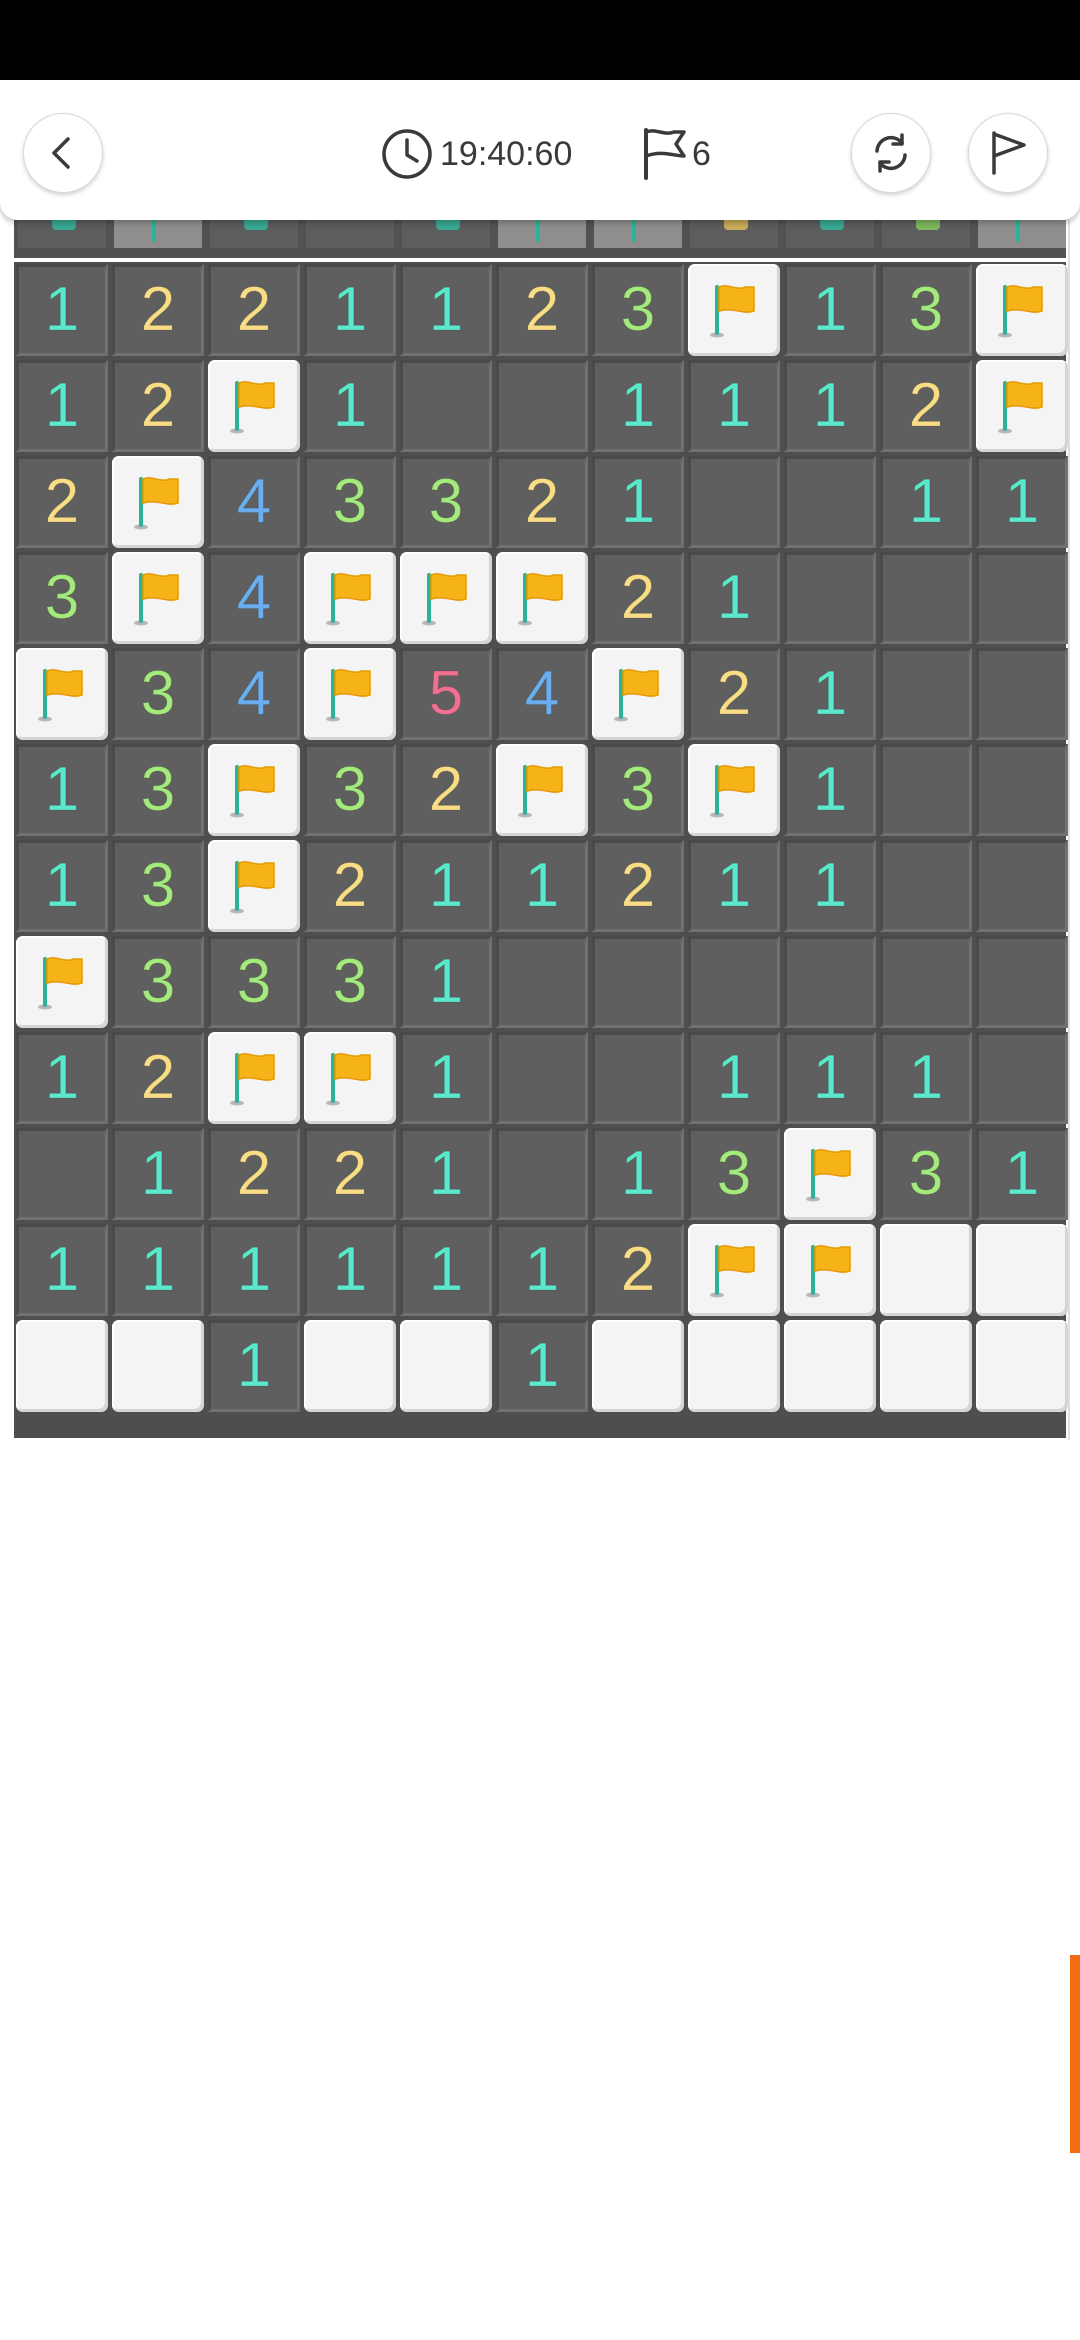 This screenshot has height=2340, width=1080. Describe the element at coordinates (63, 153) in the screenshot. I see `back-button` at that location.